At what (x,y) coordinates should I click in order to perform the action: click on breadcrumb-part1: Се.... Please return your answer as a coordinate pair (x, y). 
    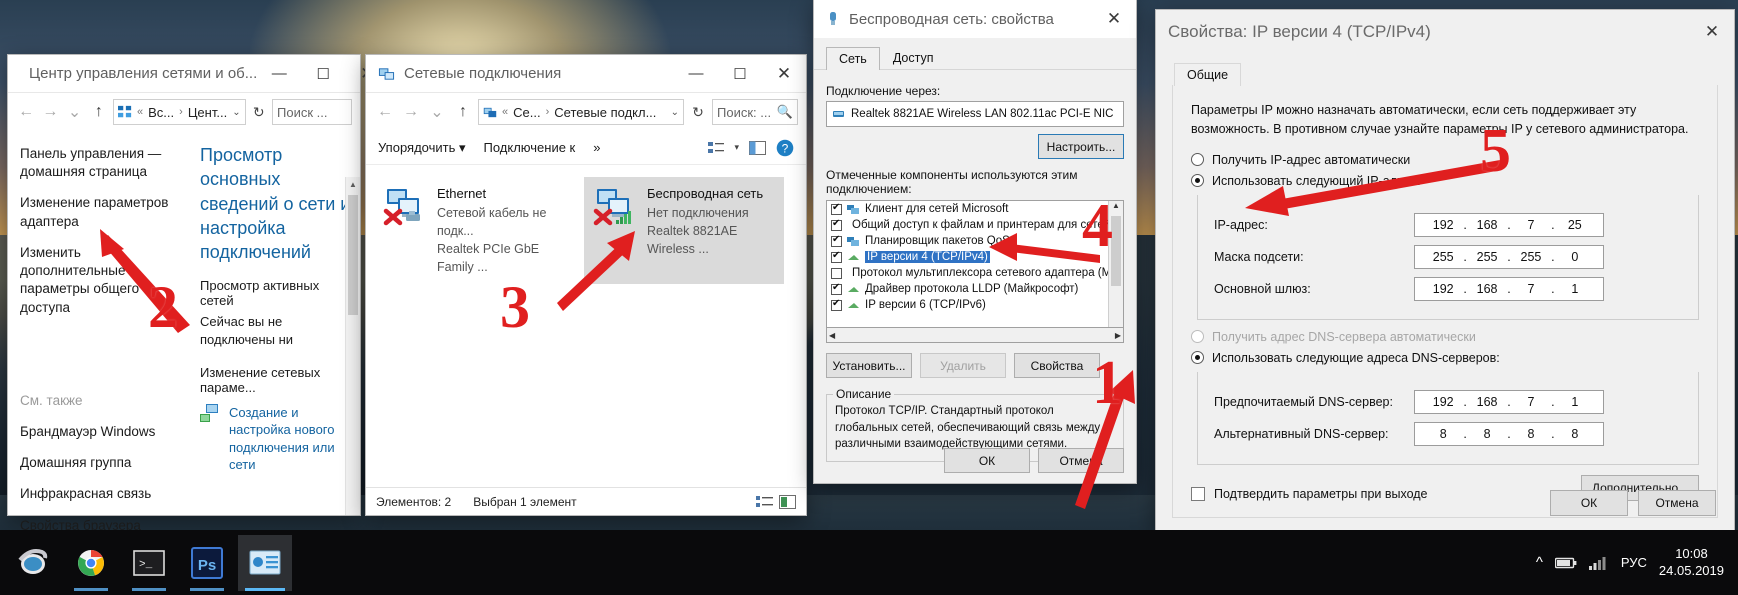
    Looking at the image, I should click on (526, 112).